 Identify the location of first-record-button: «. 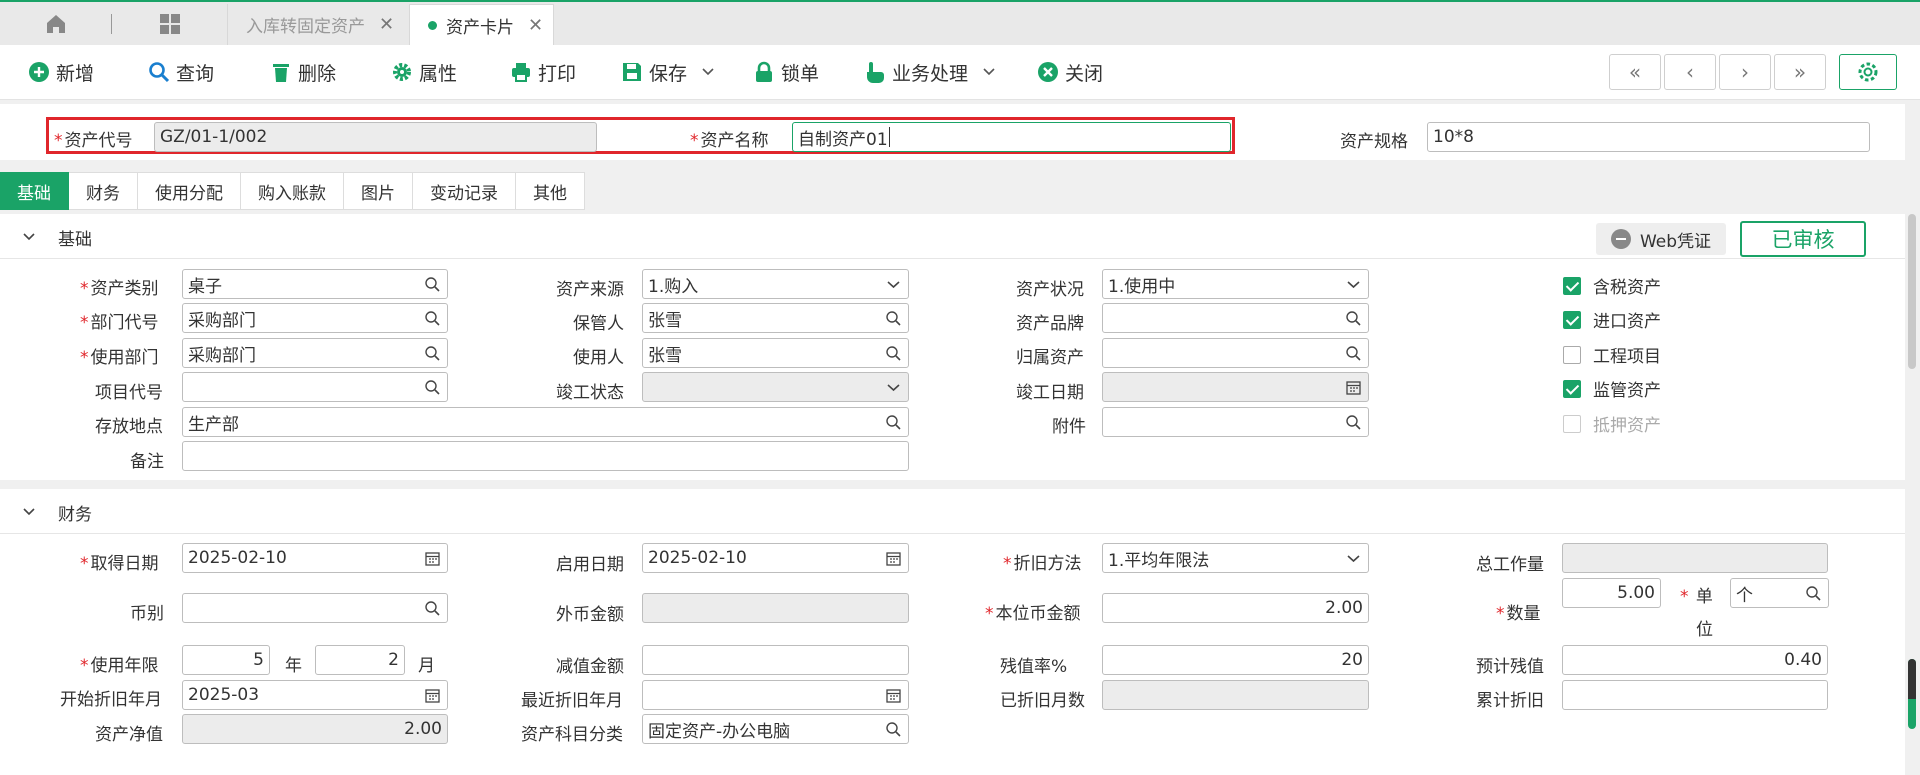
(1635, 72).